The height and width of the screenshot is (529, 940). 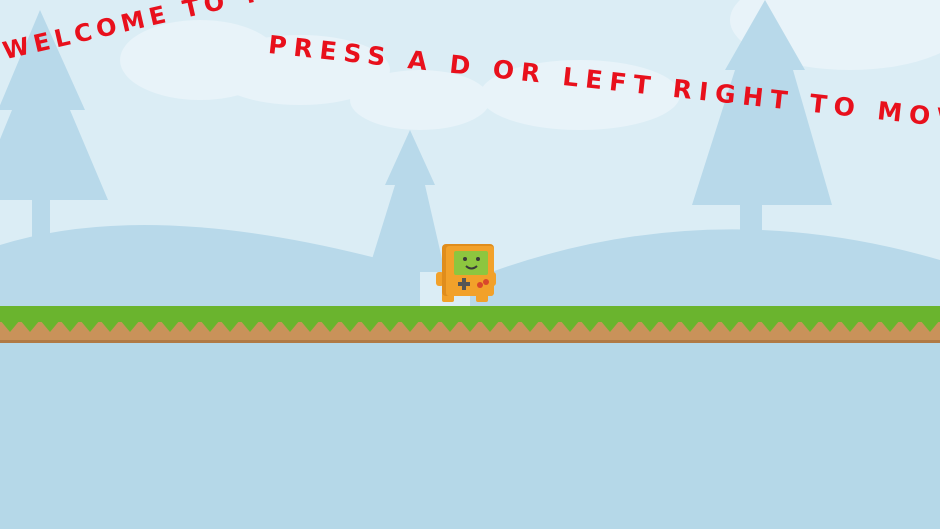 What do you see at coordinates (470, 324) in the screenshot?
I see `ground-platform` at bounding box center [470, 324].